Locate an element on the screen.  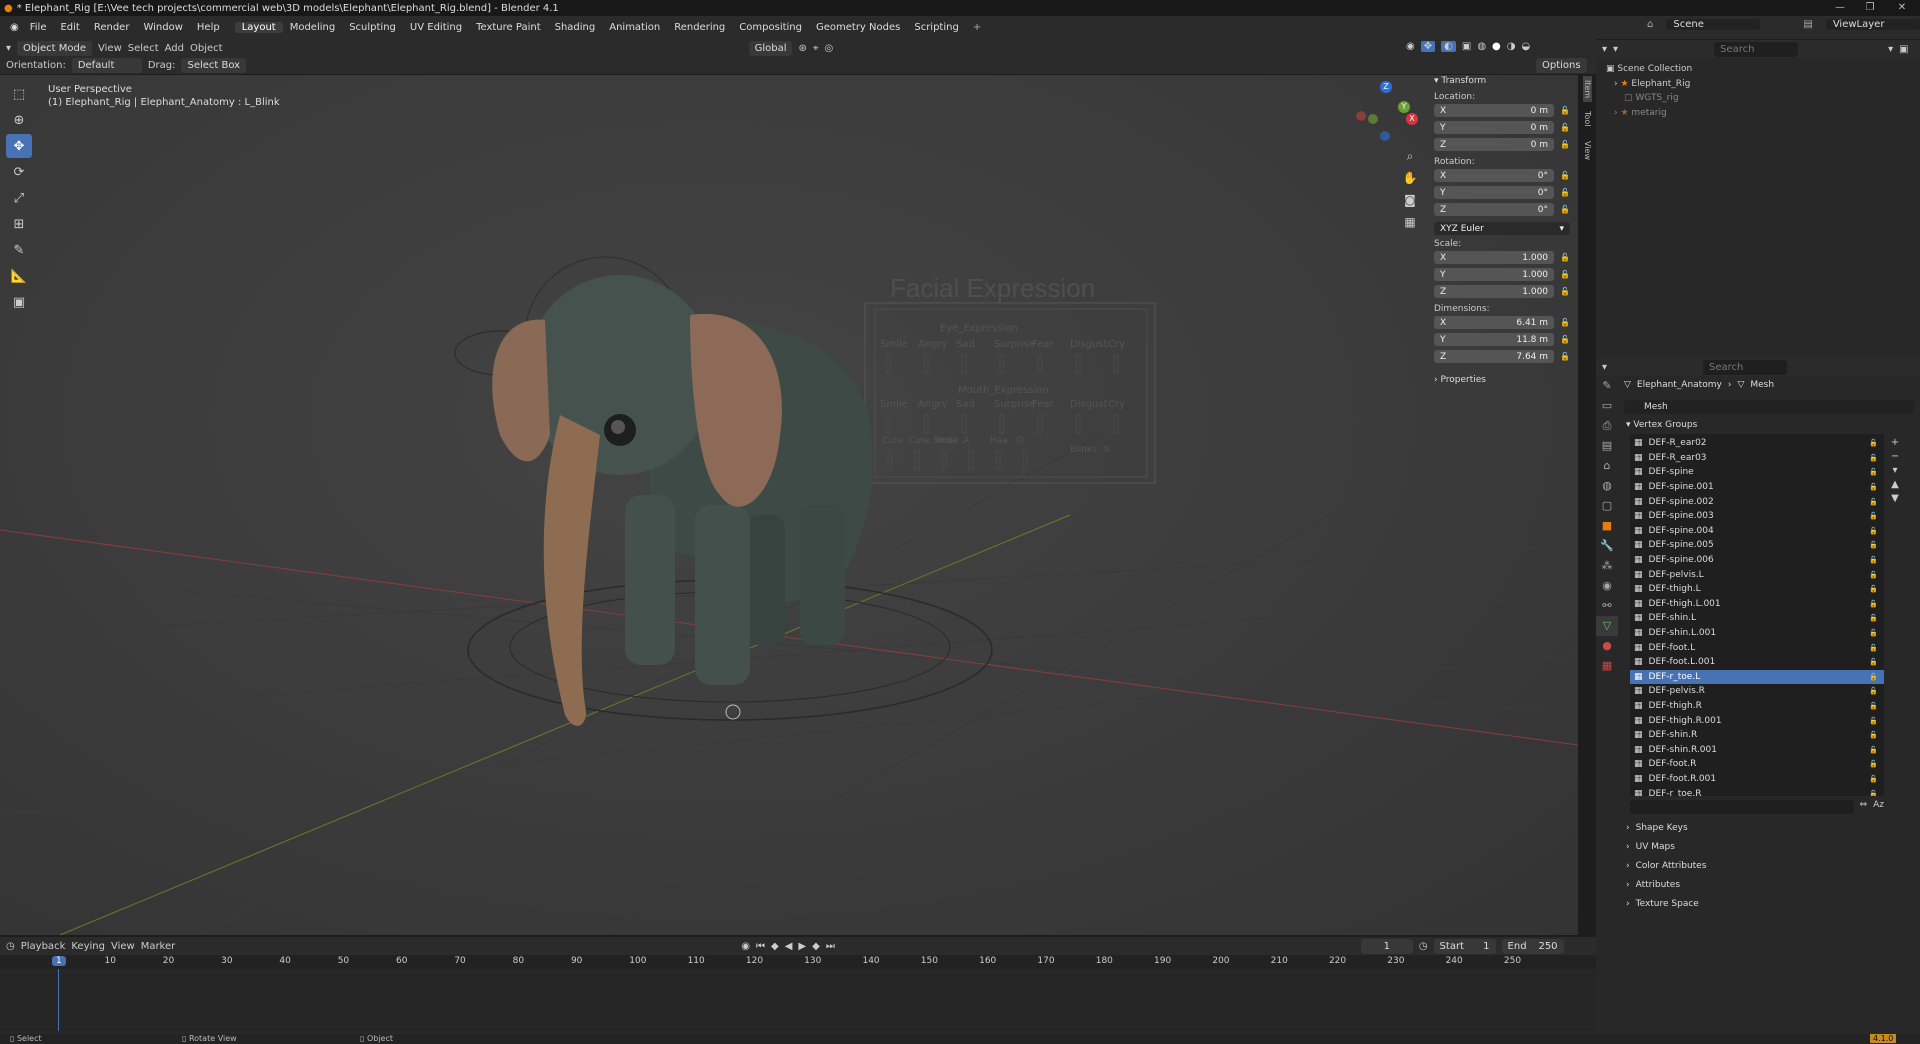
cursor-tool-icon: ⊕ is located at coordinates (19, 120).